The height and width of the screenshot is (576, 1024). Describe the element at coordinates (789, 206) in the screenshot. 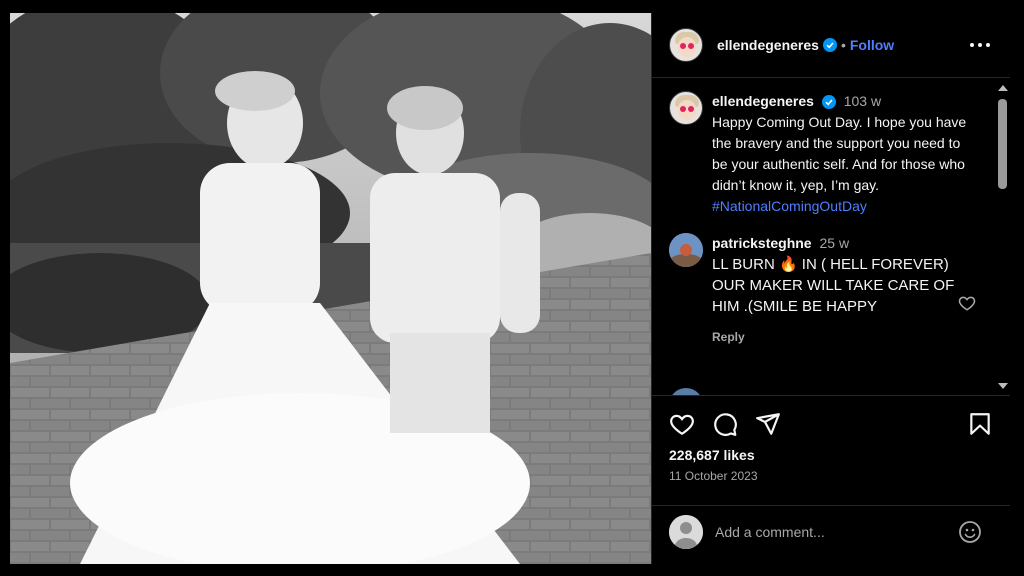

I see `caption-hashtag: #NationalComingOutDay` at that location.